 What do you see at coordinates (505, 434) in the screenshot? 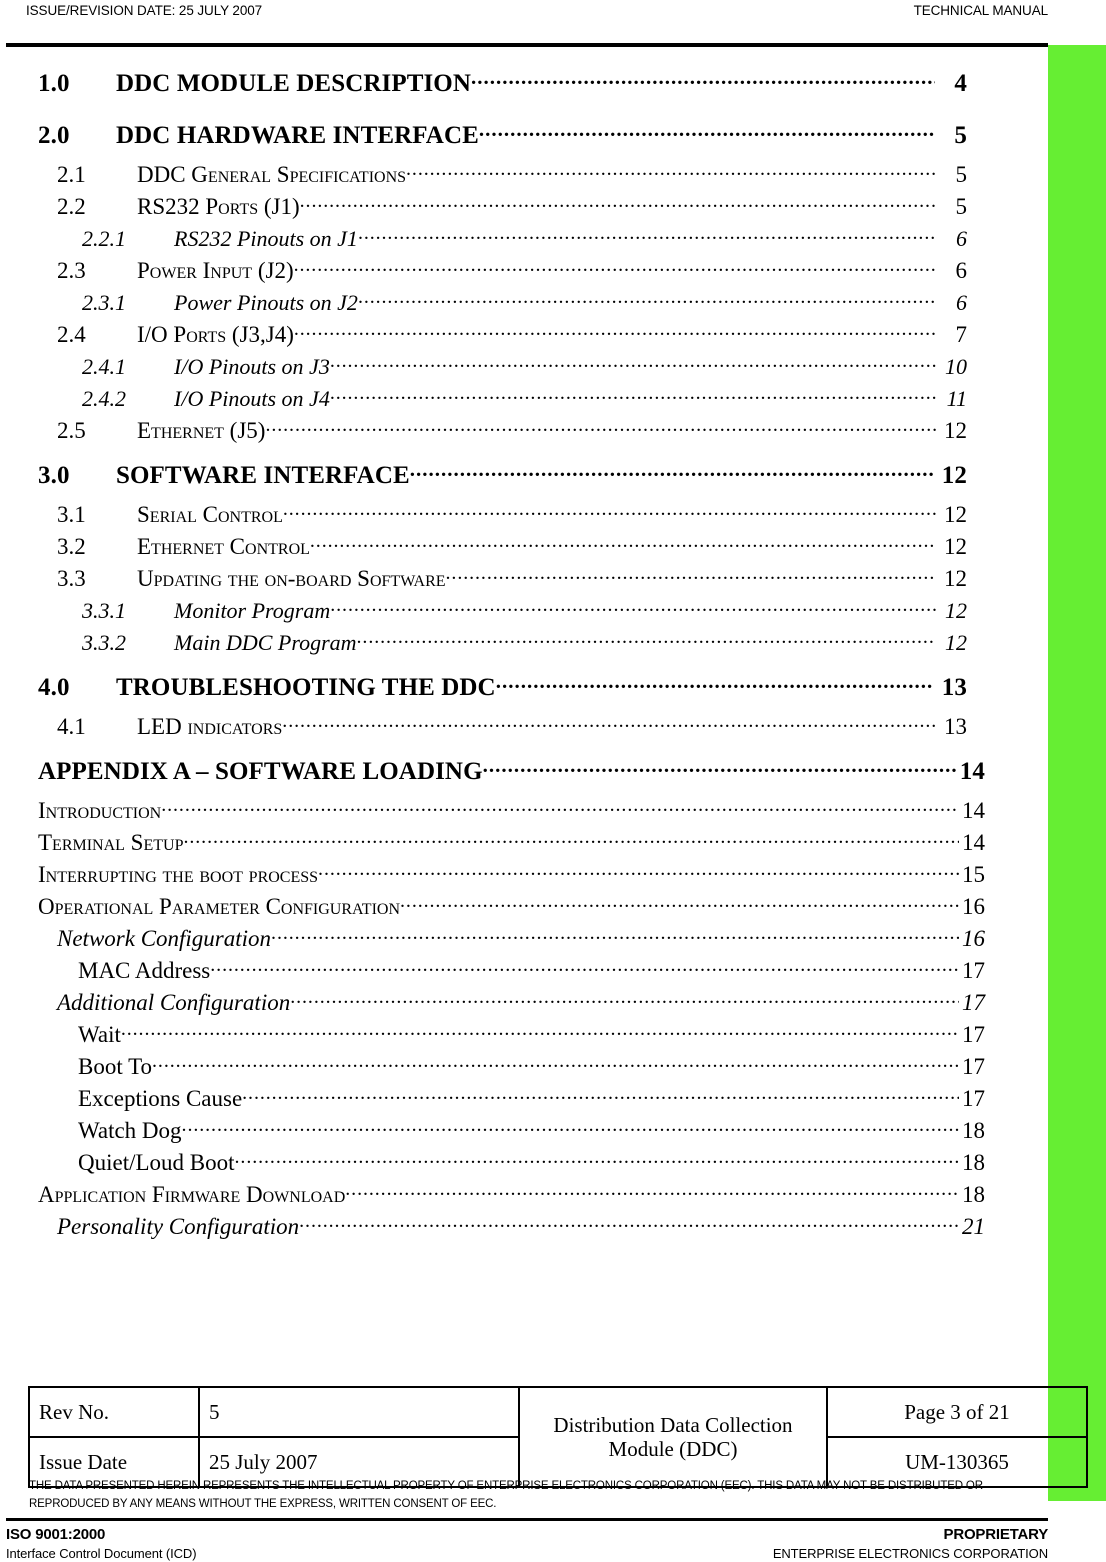
I see `toc-entry: 2.5 Ethernet (J5) 12` at bounding box center [505, 434].